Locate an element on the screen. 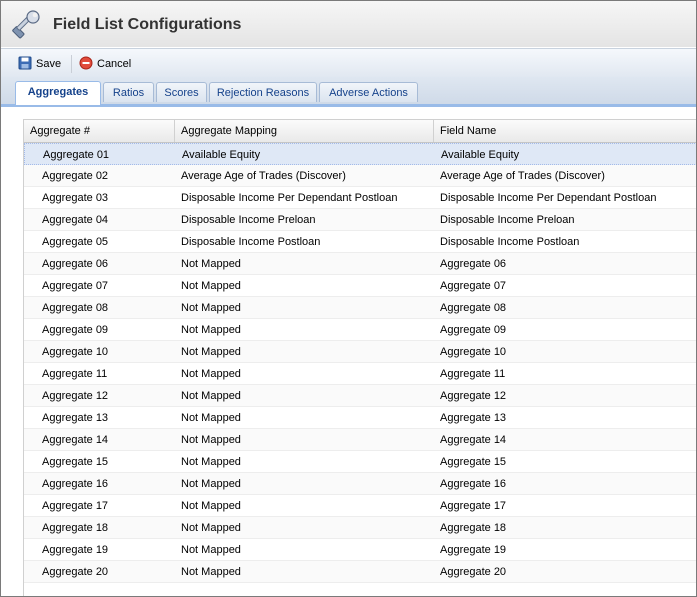 The image size is (697, 597). table-row: Aggregate 06 Not Mapped Aggregate 06 is located at coordinates (360, 264).